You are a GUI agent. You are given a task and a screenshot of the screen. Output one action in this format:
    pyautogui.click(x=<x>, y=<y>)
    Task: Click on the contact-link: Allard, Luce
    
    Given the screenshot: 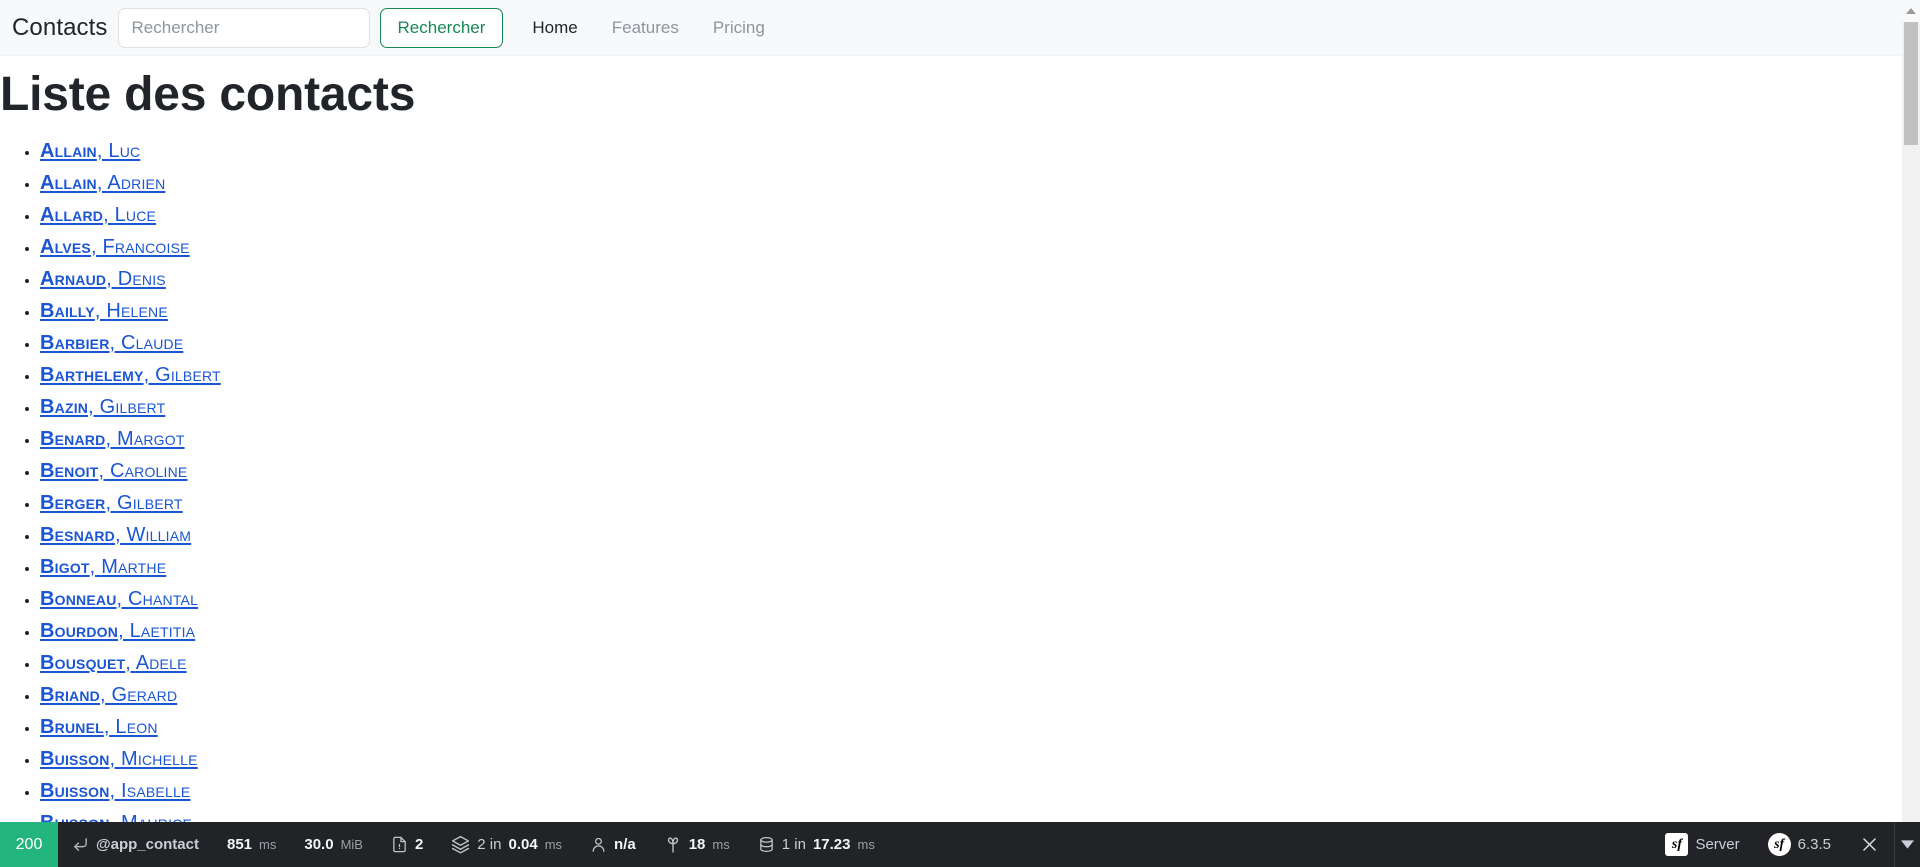 What is the action you would take?
    pyautogui.click(x=98, y=215)
    